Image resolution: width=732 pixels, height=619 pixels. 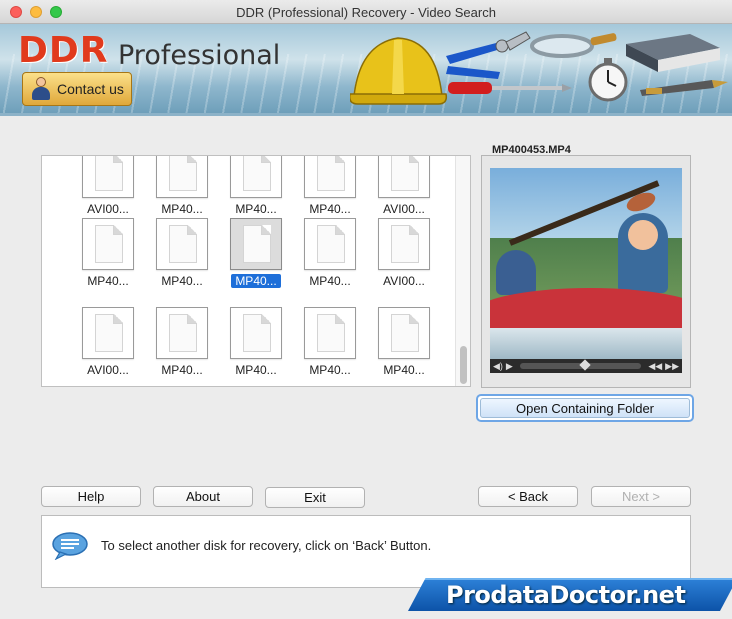 I want to click on stopwatch-icon, so click(x=608, y=80).